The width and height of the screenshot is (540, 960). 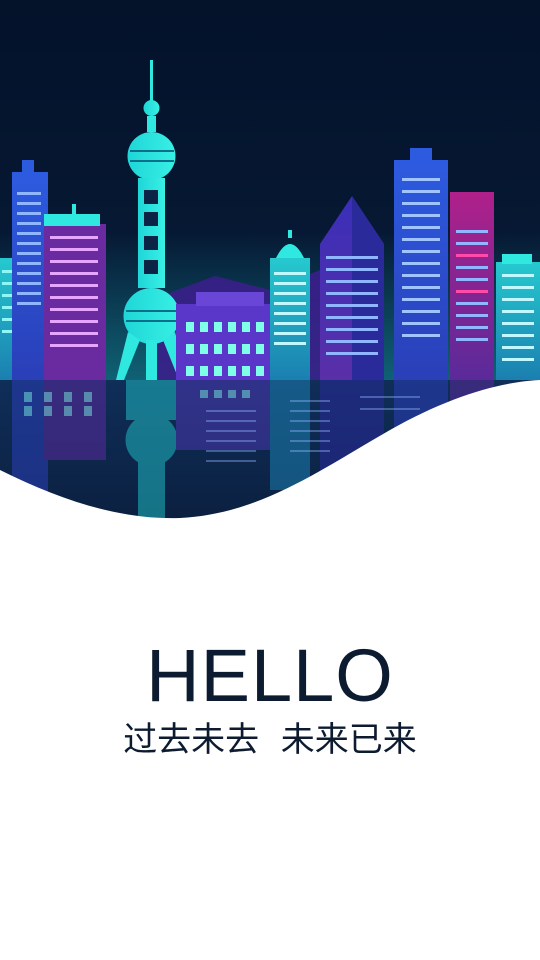 What do you see at coordinates (75, 292) in the screenshot?
I see `building-purple-left` at bounding box center [75, 292].